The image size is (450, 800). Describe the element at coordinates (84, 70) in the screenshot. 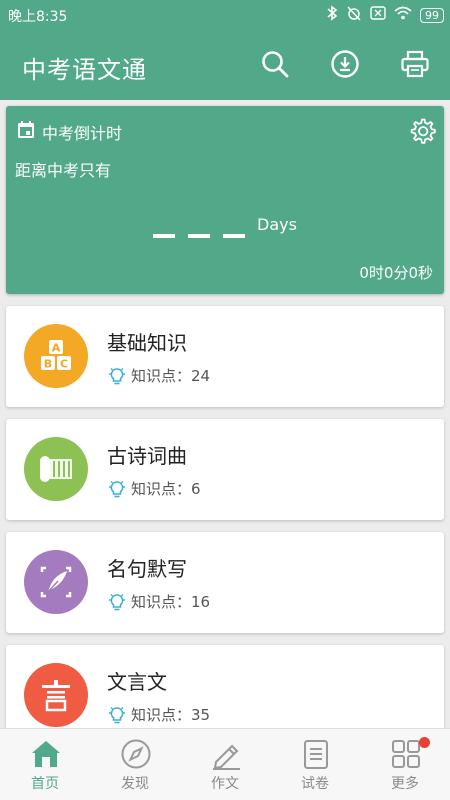

I see `app-title: 中考语文通` at that location.